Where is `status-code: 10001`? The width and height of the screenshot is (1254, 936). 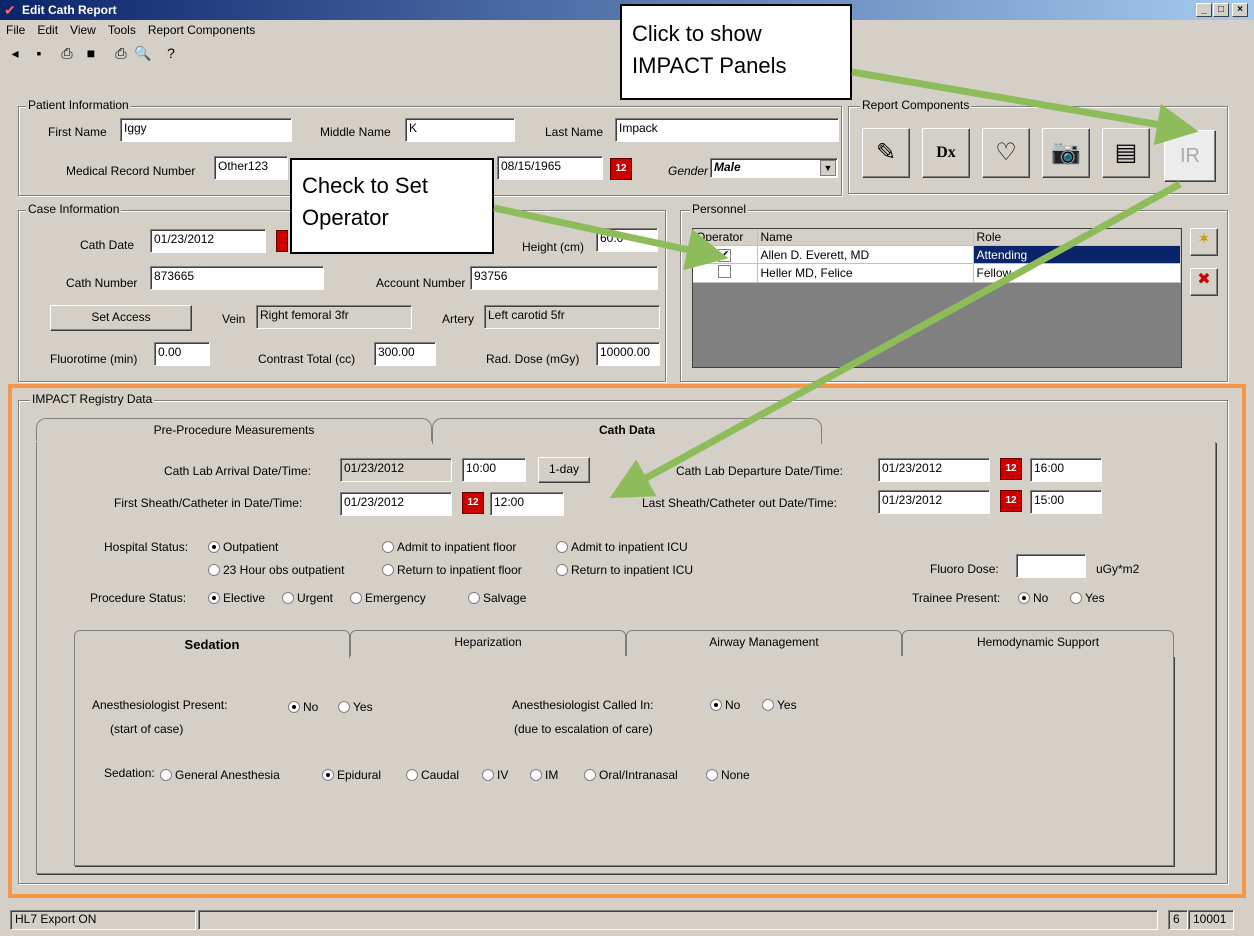
status-code: 10001 is located at coordinates (1211, 920).